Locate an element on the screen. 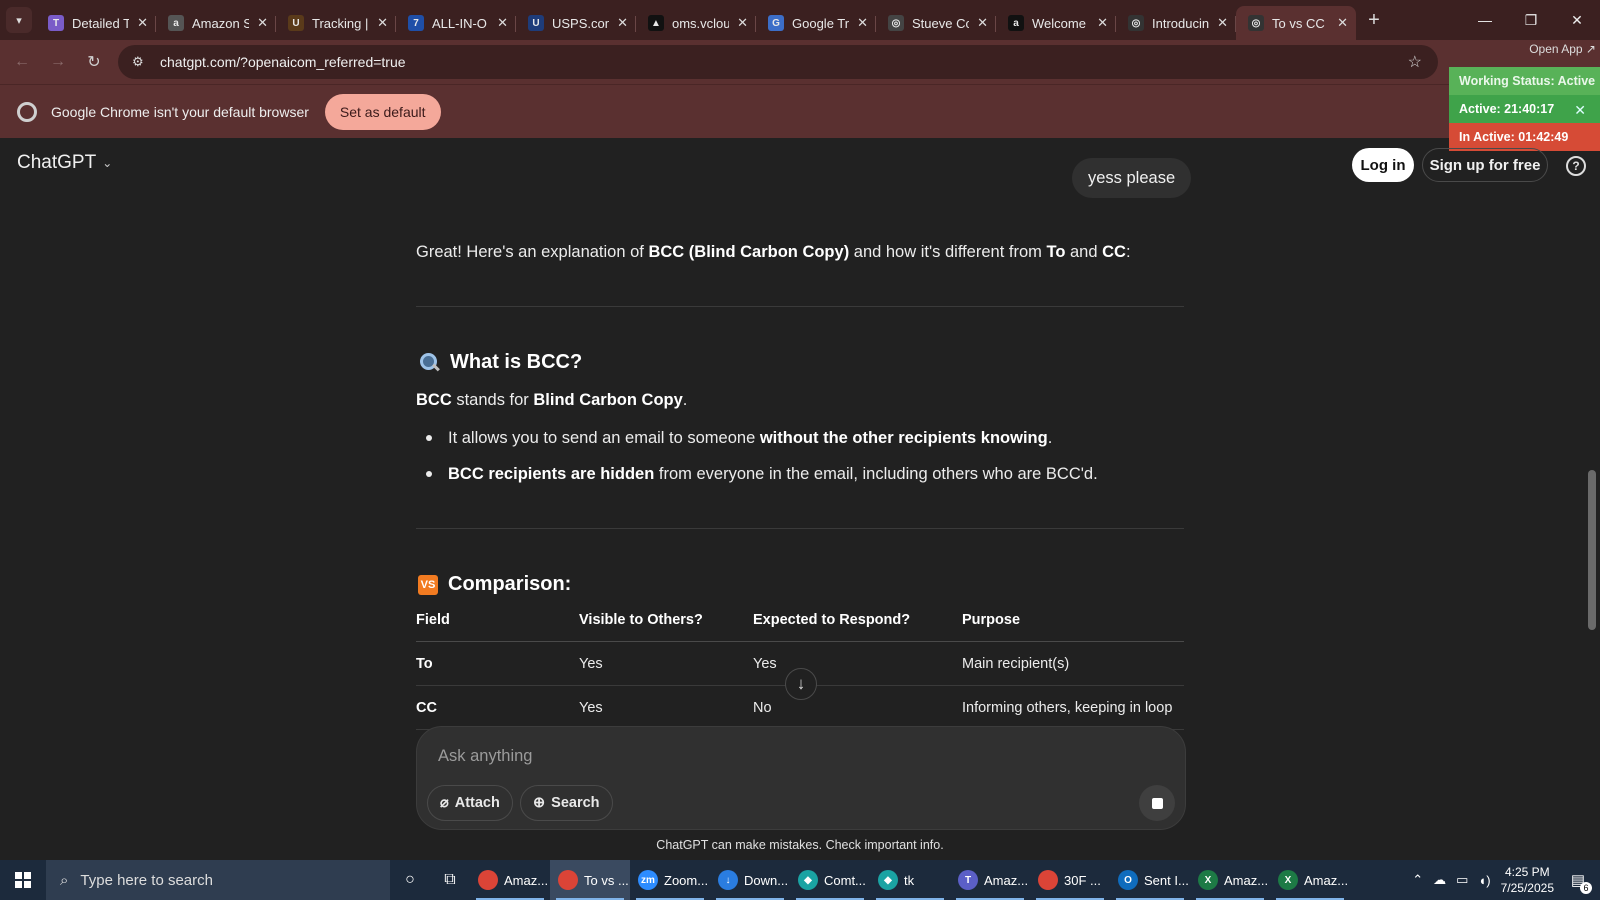  signup-button: Sign up for free is located at coordinates (1485, 165).